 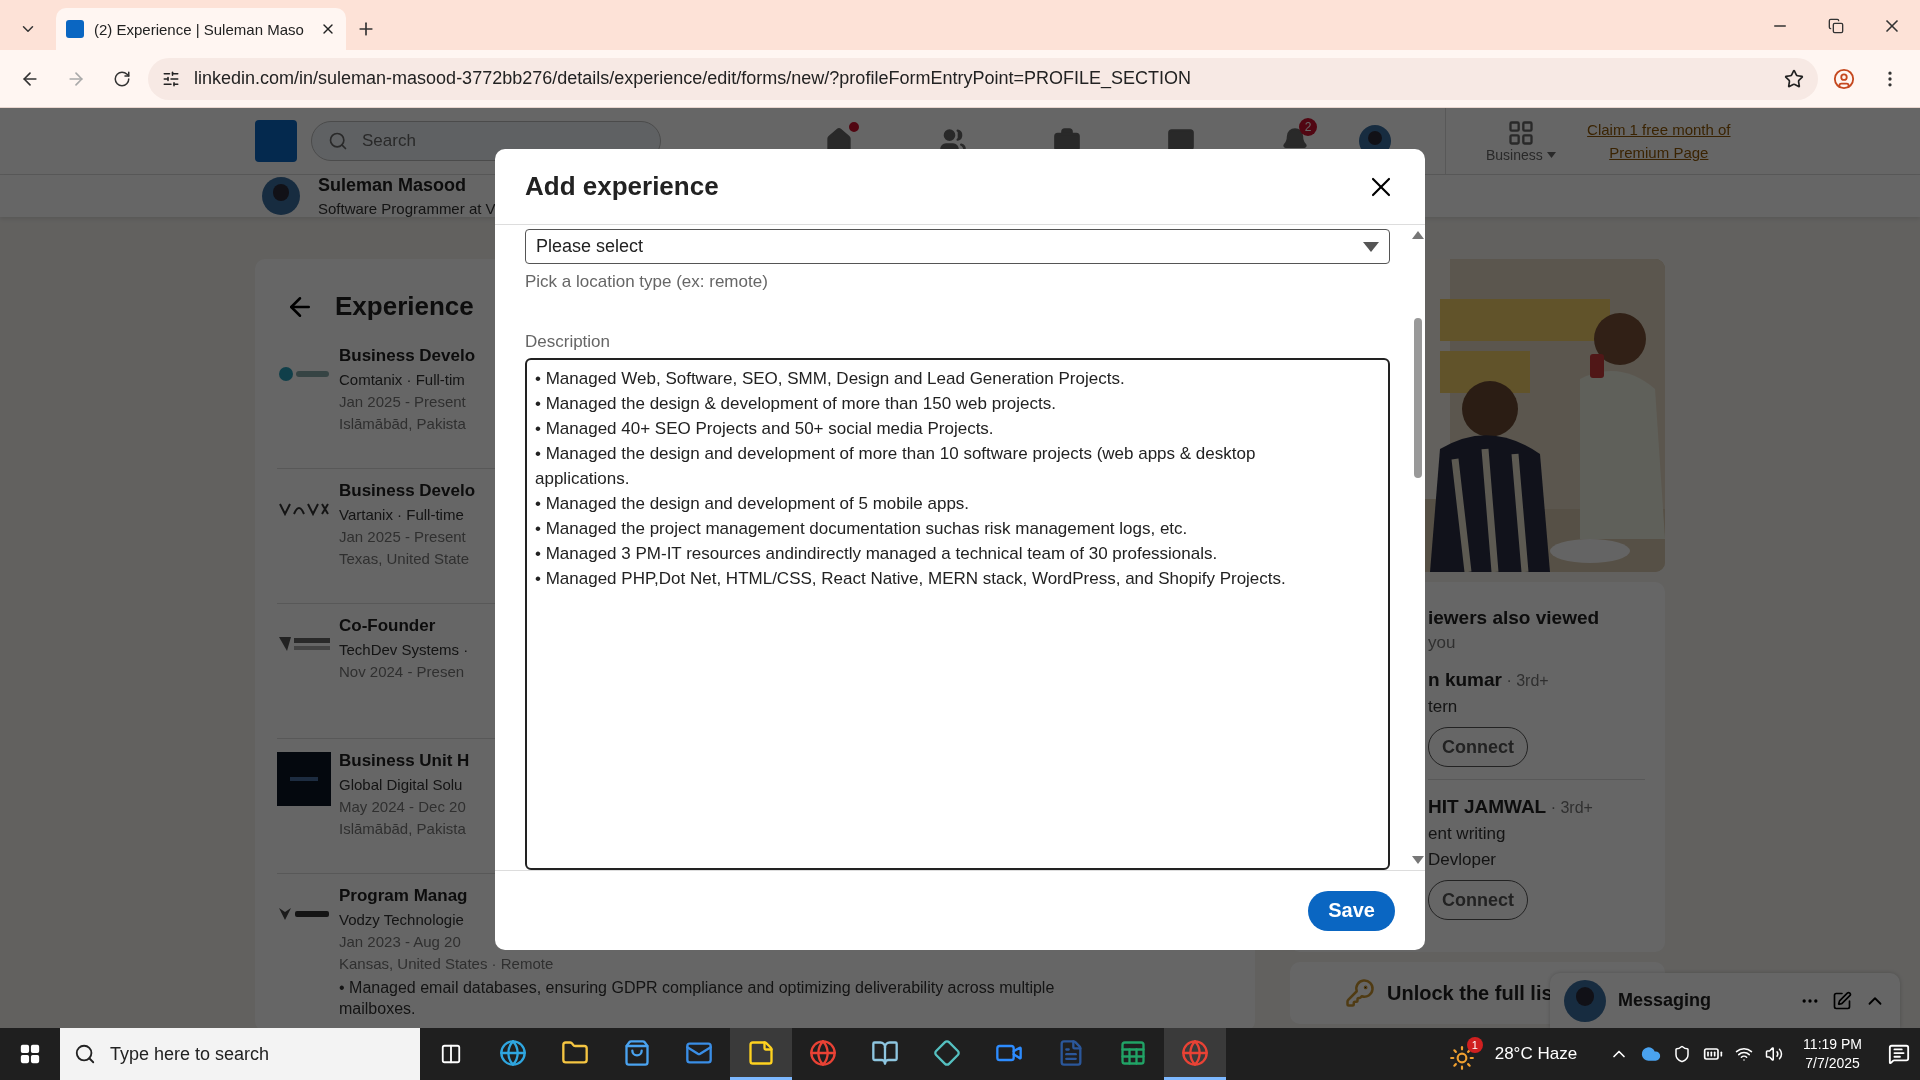 What do you see at coordinates (388, 626) in the screenshot?
I see `job-title: Co-Founder` at bounding box center [388, 626].